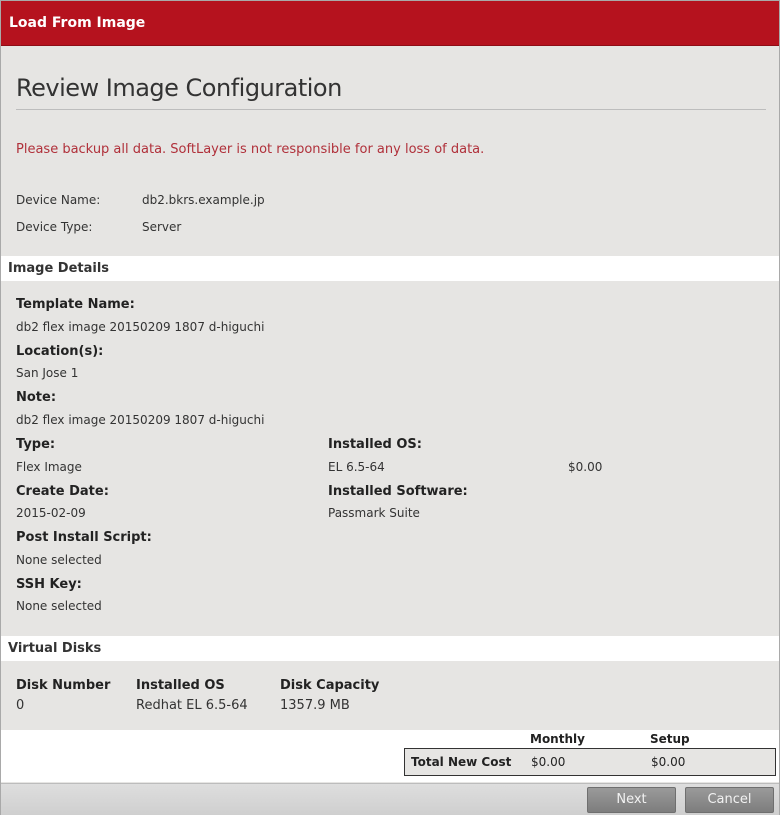  I want to click on total-monthly-value: $0.00, so click(548, 762).